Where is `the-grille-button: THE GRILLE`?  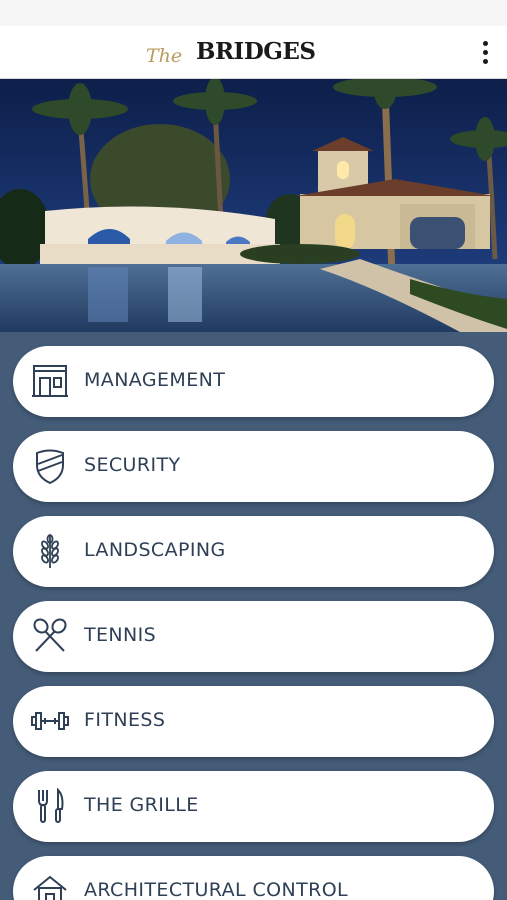 the-grille-button: THE GRILLE is located at coordinates (253, 806).